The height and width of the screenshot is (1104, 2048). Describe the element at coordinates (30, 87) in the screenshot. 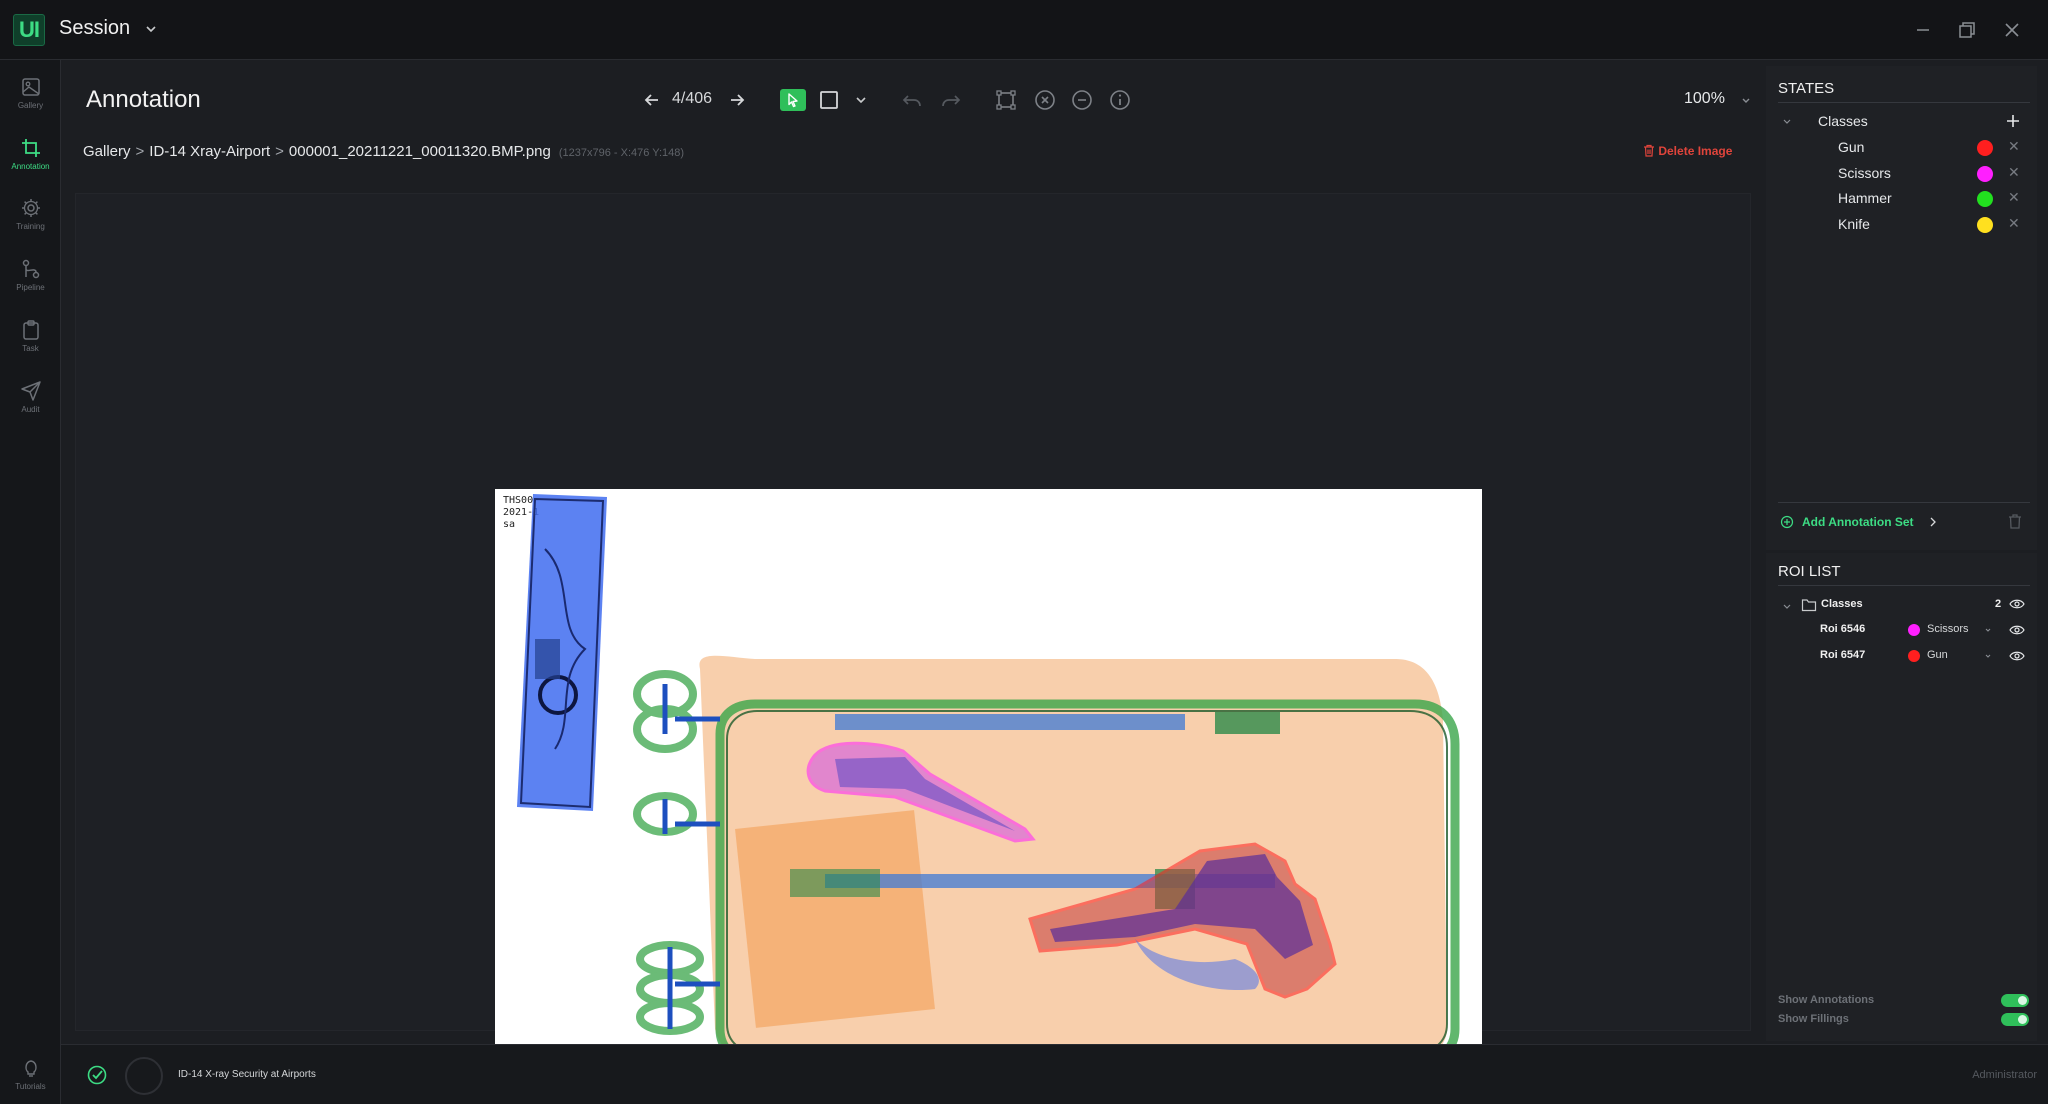

I see `image-icon` at that location.